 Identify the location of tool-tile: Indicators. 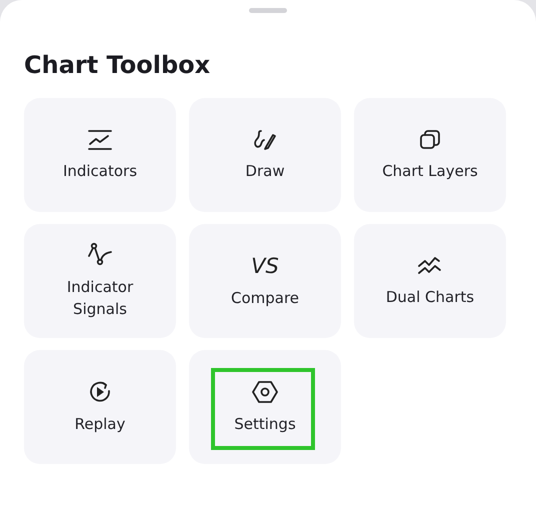
(100, 155).